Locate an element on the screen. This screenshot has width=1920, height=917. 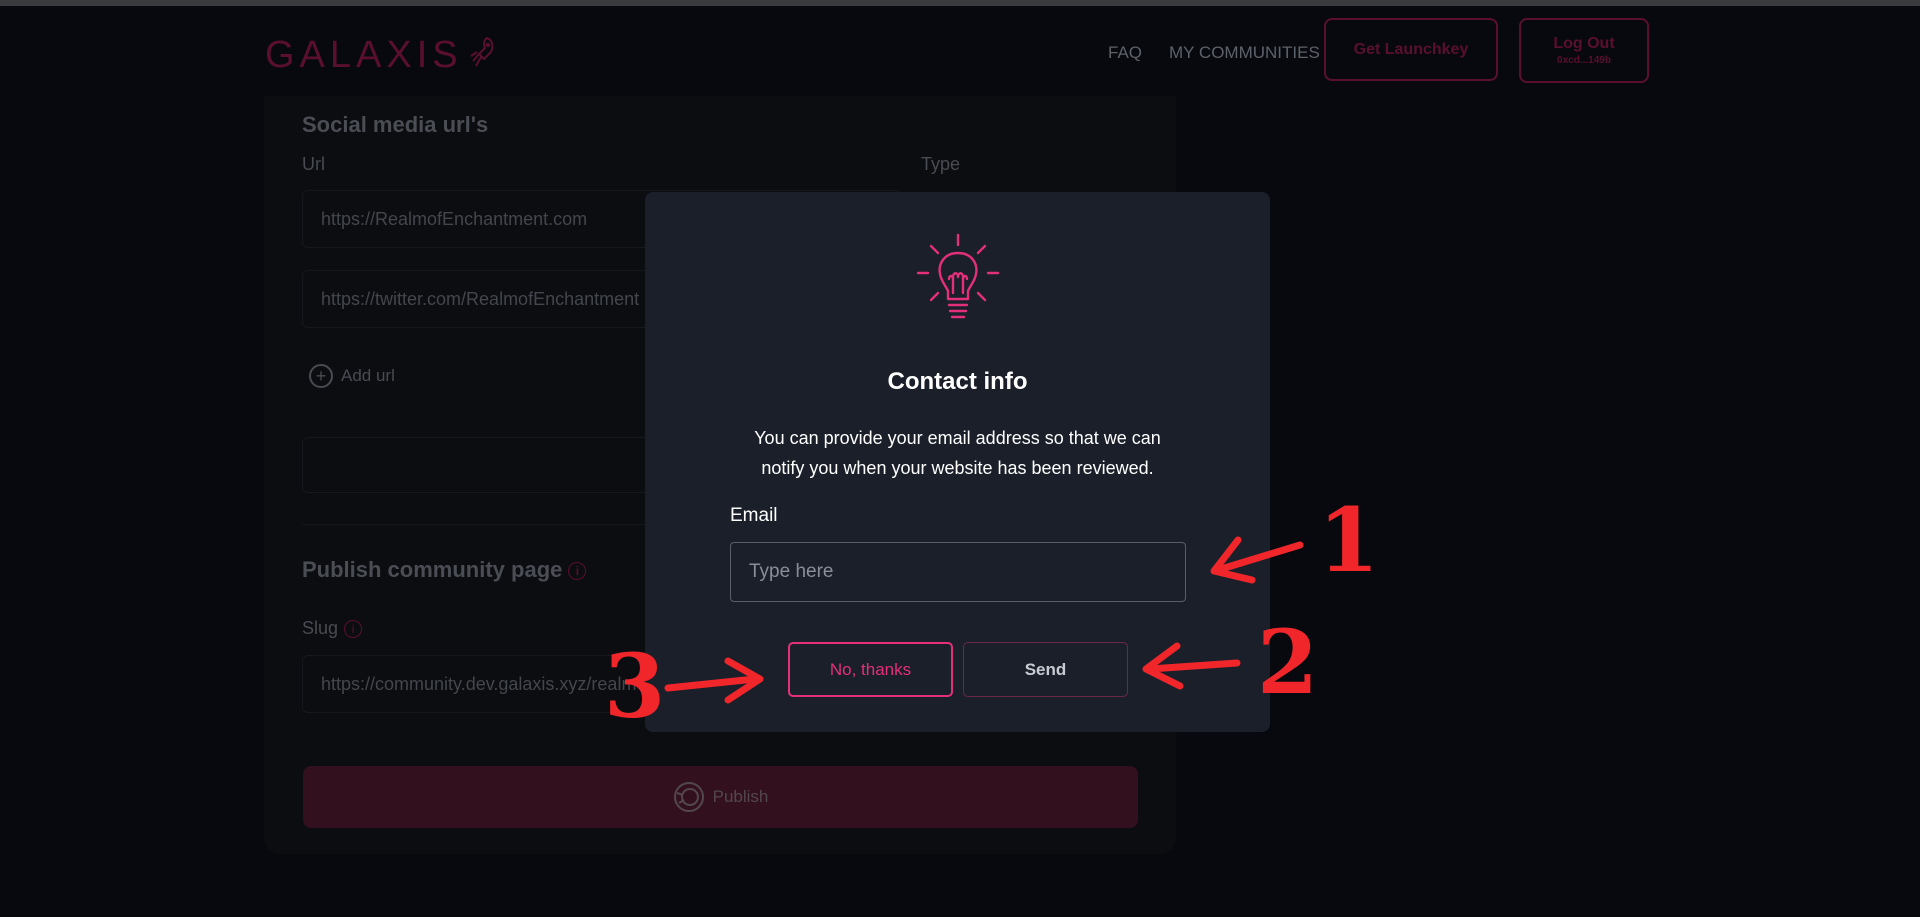
annotation-number-1: 1 is located at coordinates (1349, 540).